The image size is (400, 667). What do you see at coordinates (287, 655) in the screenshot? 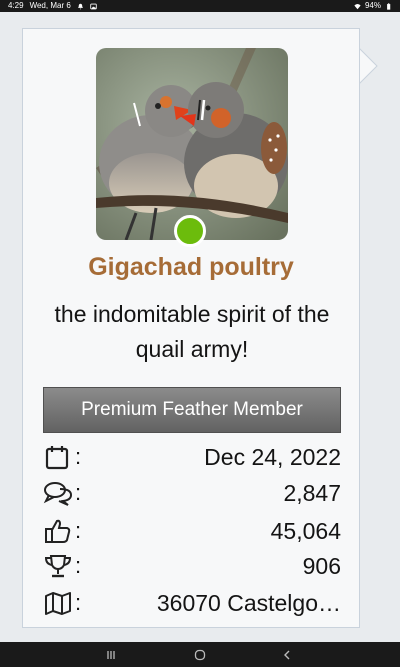
I see `back-icon` at bounding box center [287, 655].